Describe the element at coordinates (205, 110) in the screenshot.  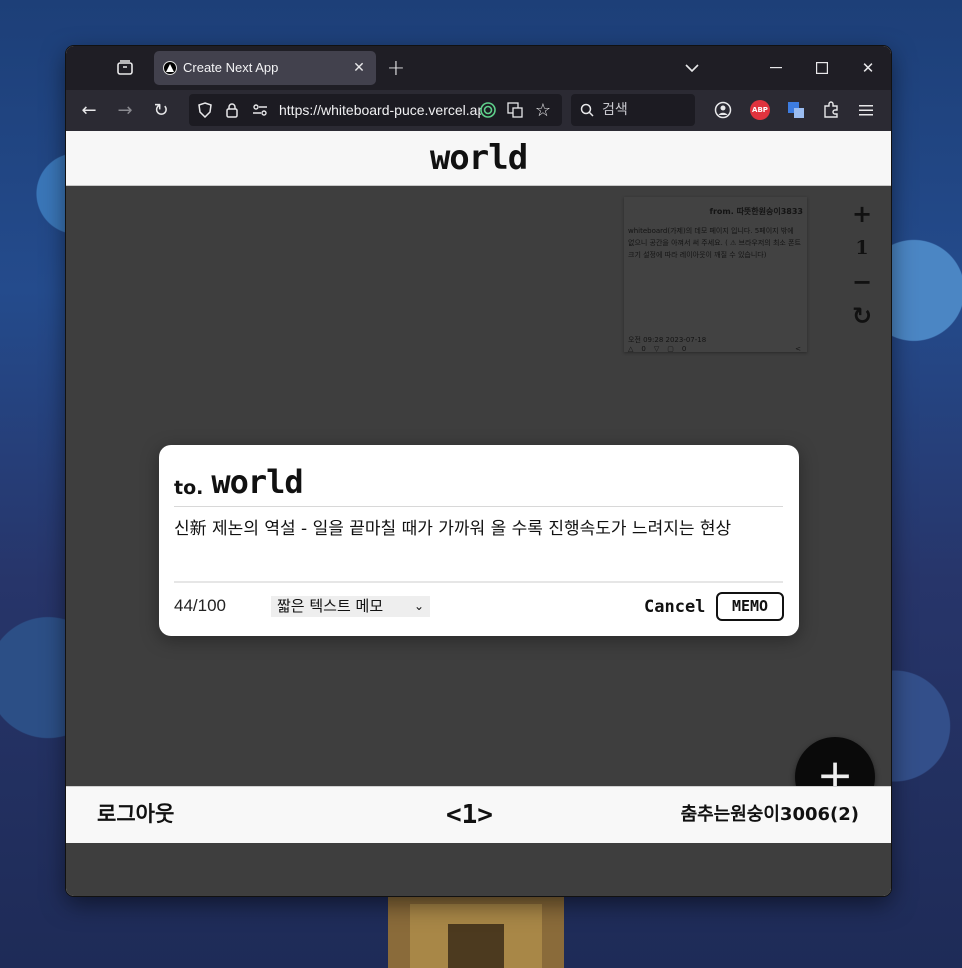
I see `shield-icon` at that location.